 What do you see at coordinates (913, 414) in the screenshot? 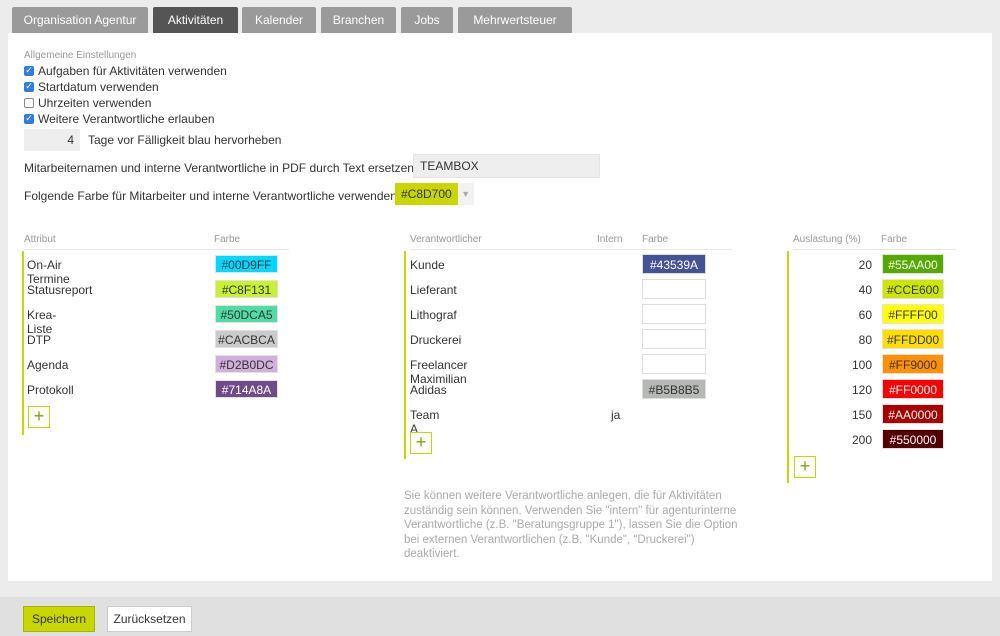
I see `utilization-color-swatch: #AA0000` at bounding box center [913, 414].